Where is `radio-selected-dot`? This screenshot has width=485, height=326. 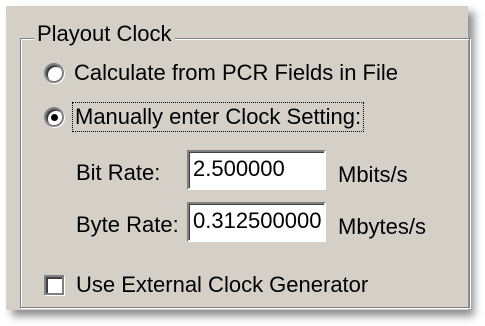
radio-selected-dot is located at coordinates (54, 117).